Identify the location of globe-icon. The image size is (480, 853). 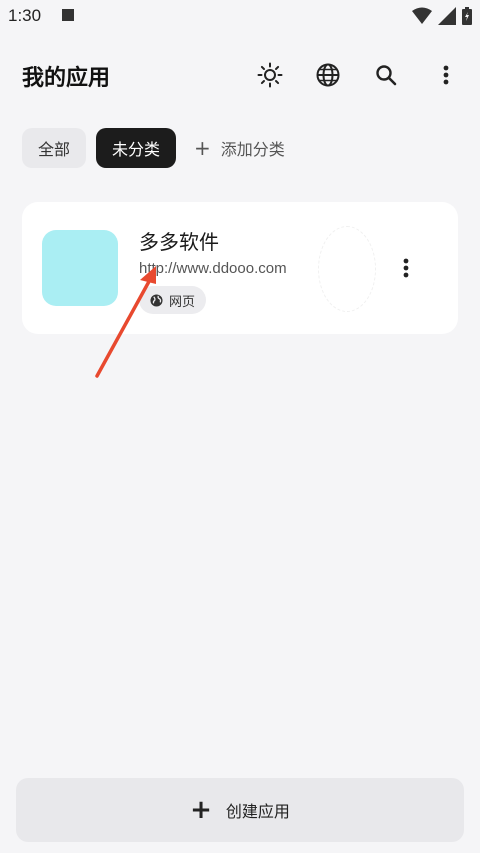
(156, 300).